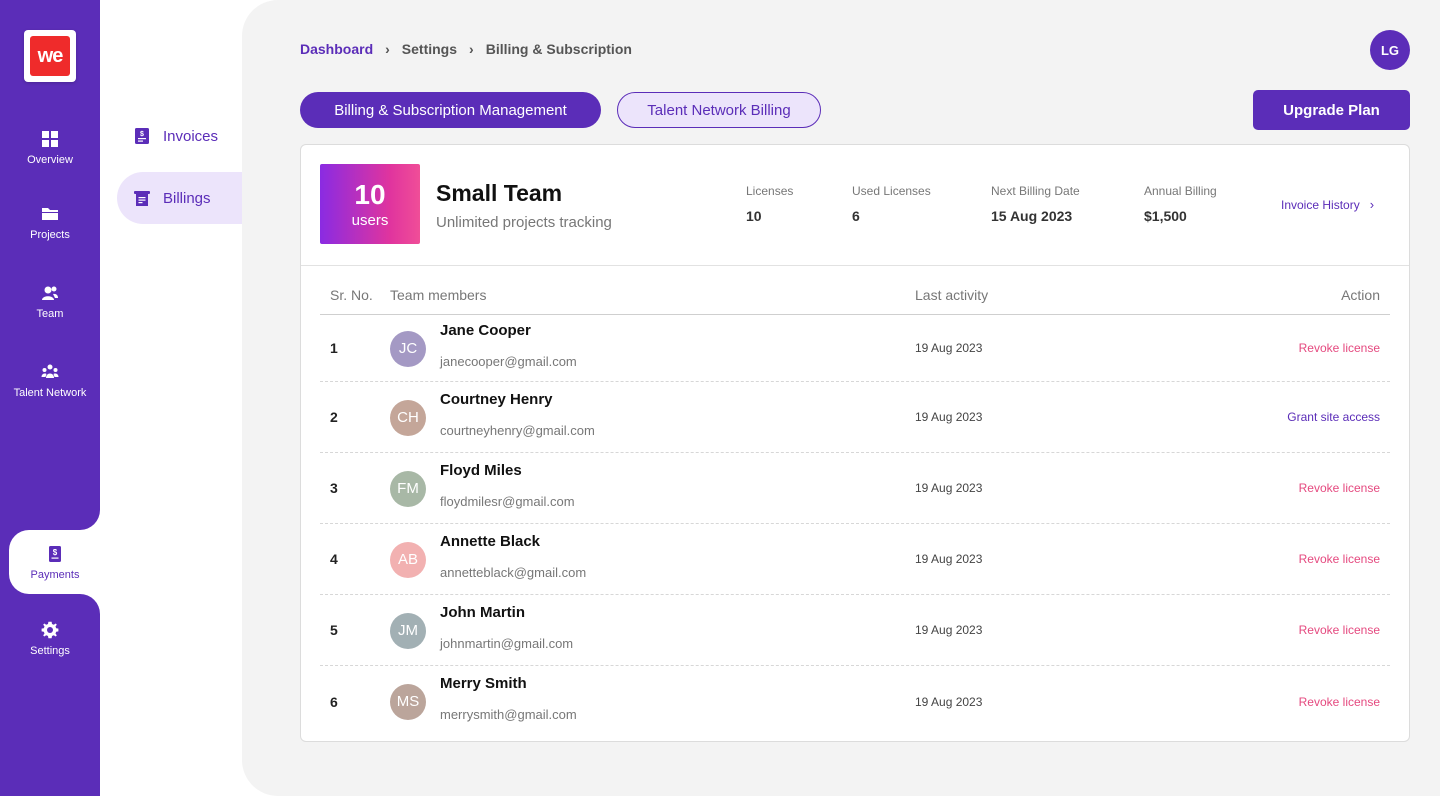  Describe the element at coordinates (334, 559) in the screenshot. I see `row-number: 4` at that location.